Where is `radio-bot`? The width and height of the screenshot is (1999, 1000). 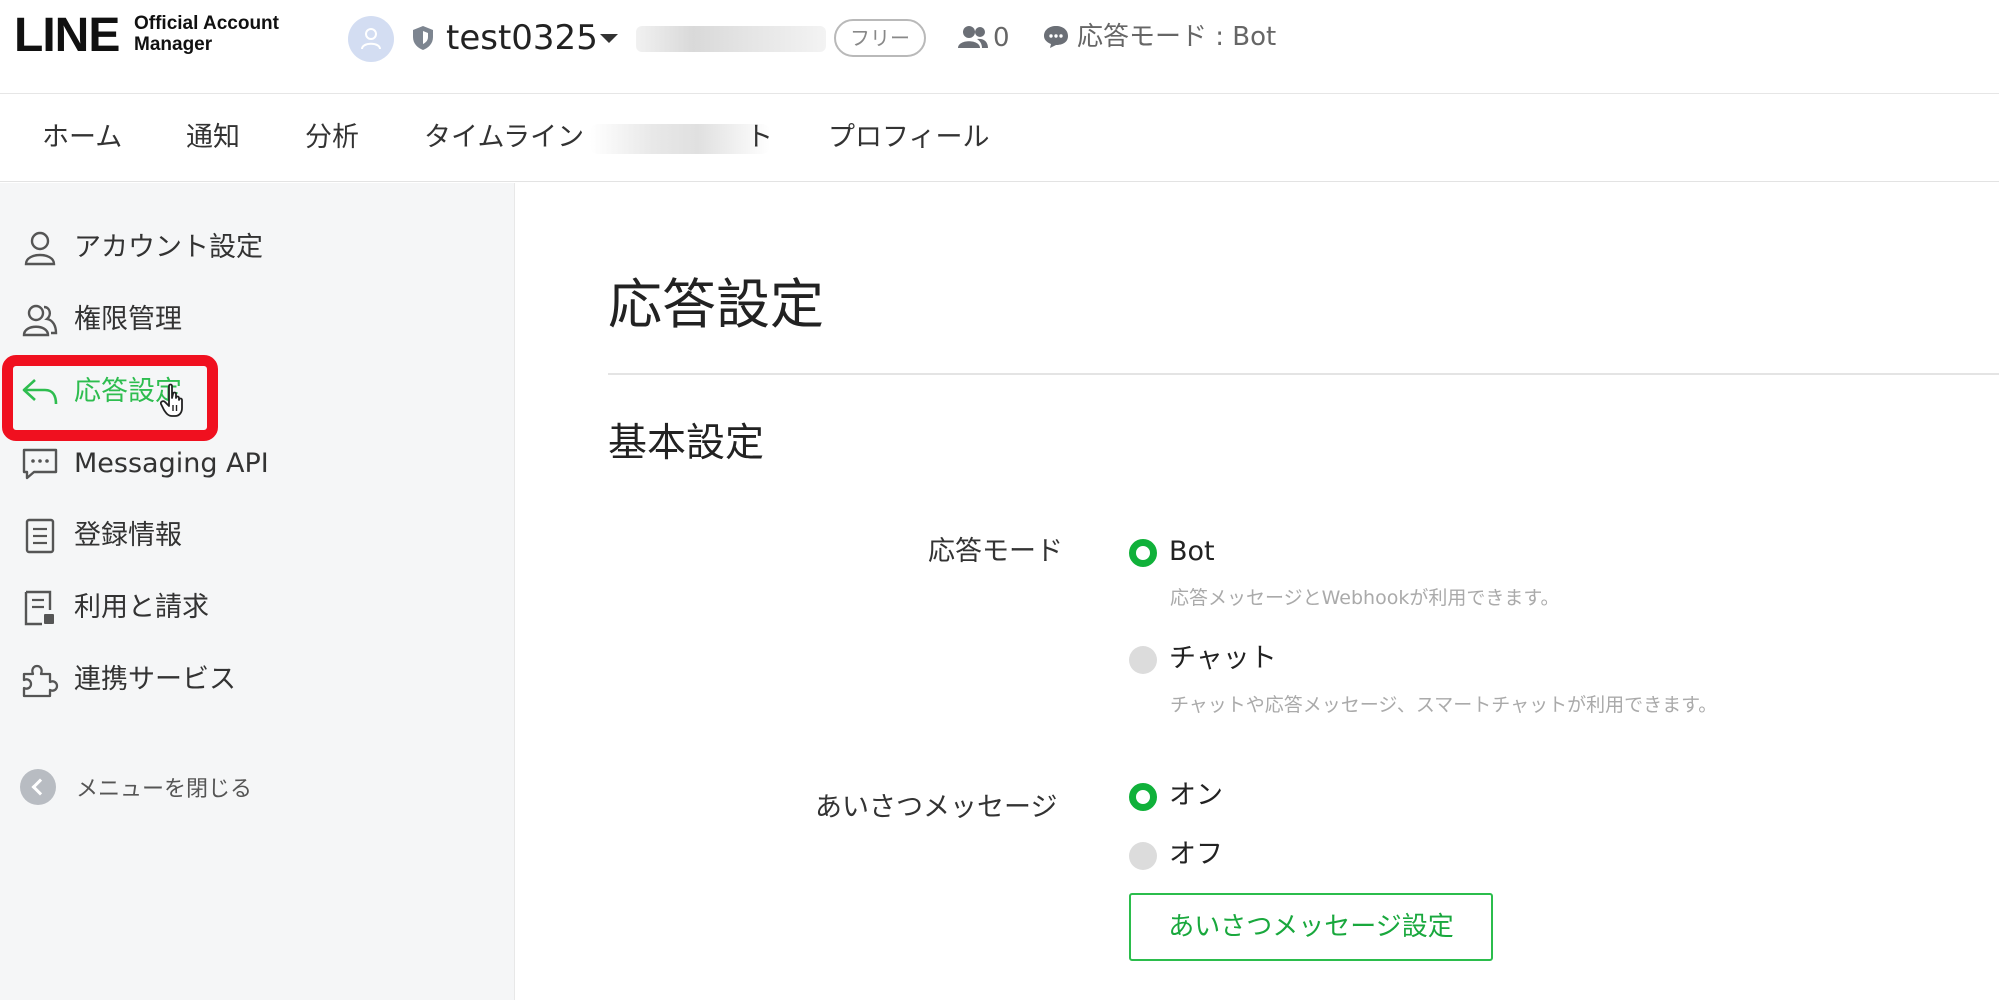 radio-bot is located at coordinates (1143, 553).